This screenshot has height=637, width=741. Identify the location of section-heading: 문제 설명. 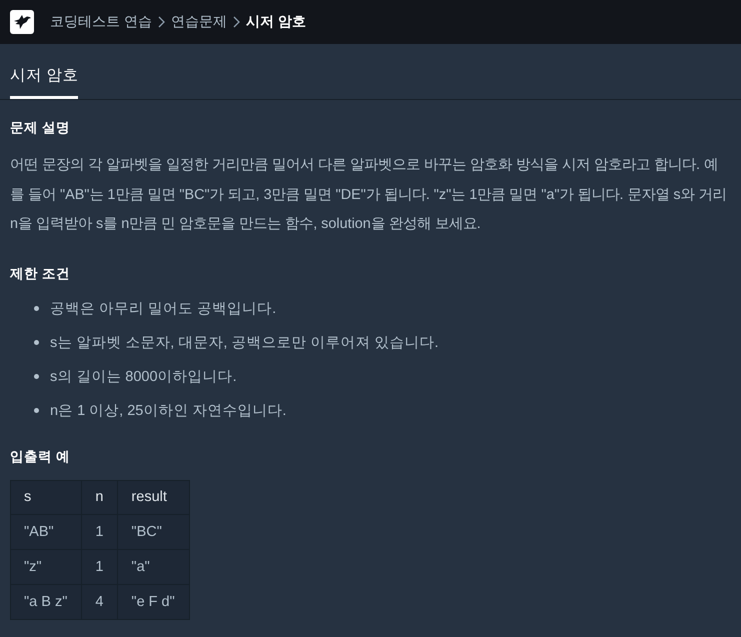
(40, 128).